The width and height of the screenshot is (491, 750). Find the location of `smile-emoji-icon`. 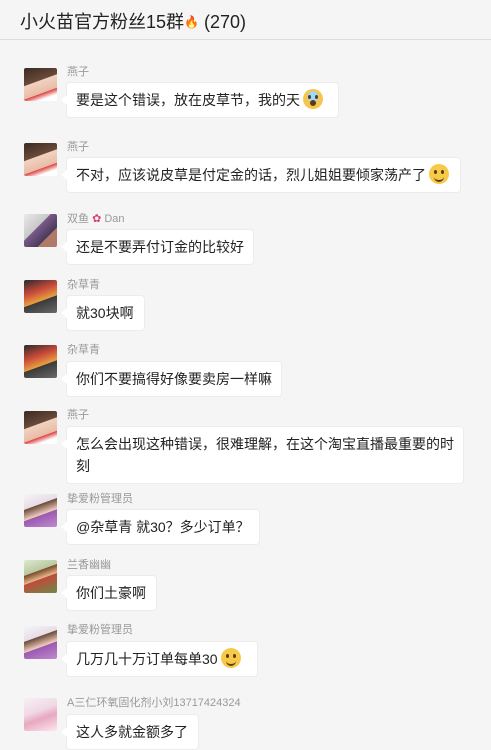

smile-emoji-icon is located at coordinates (230, 658).